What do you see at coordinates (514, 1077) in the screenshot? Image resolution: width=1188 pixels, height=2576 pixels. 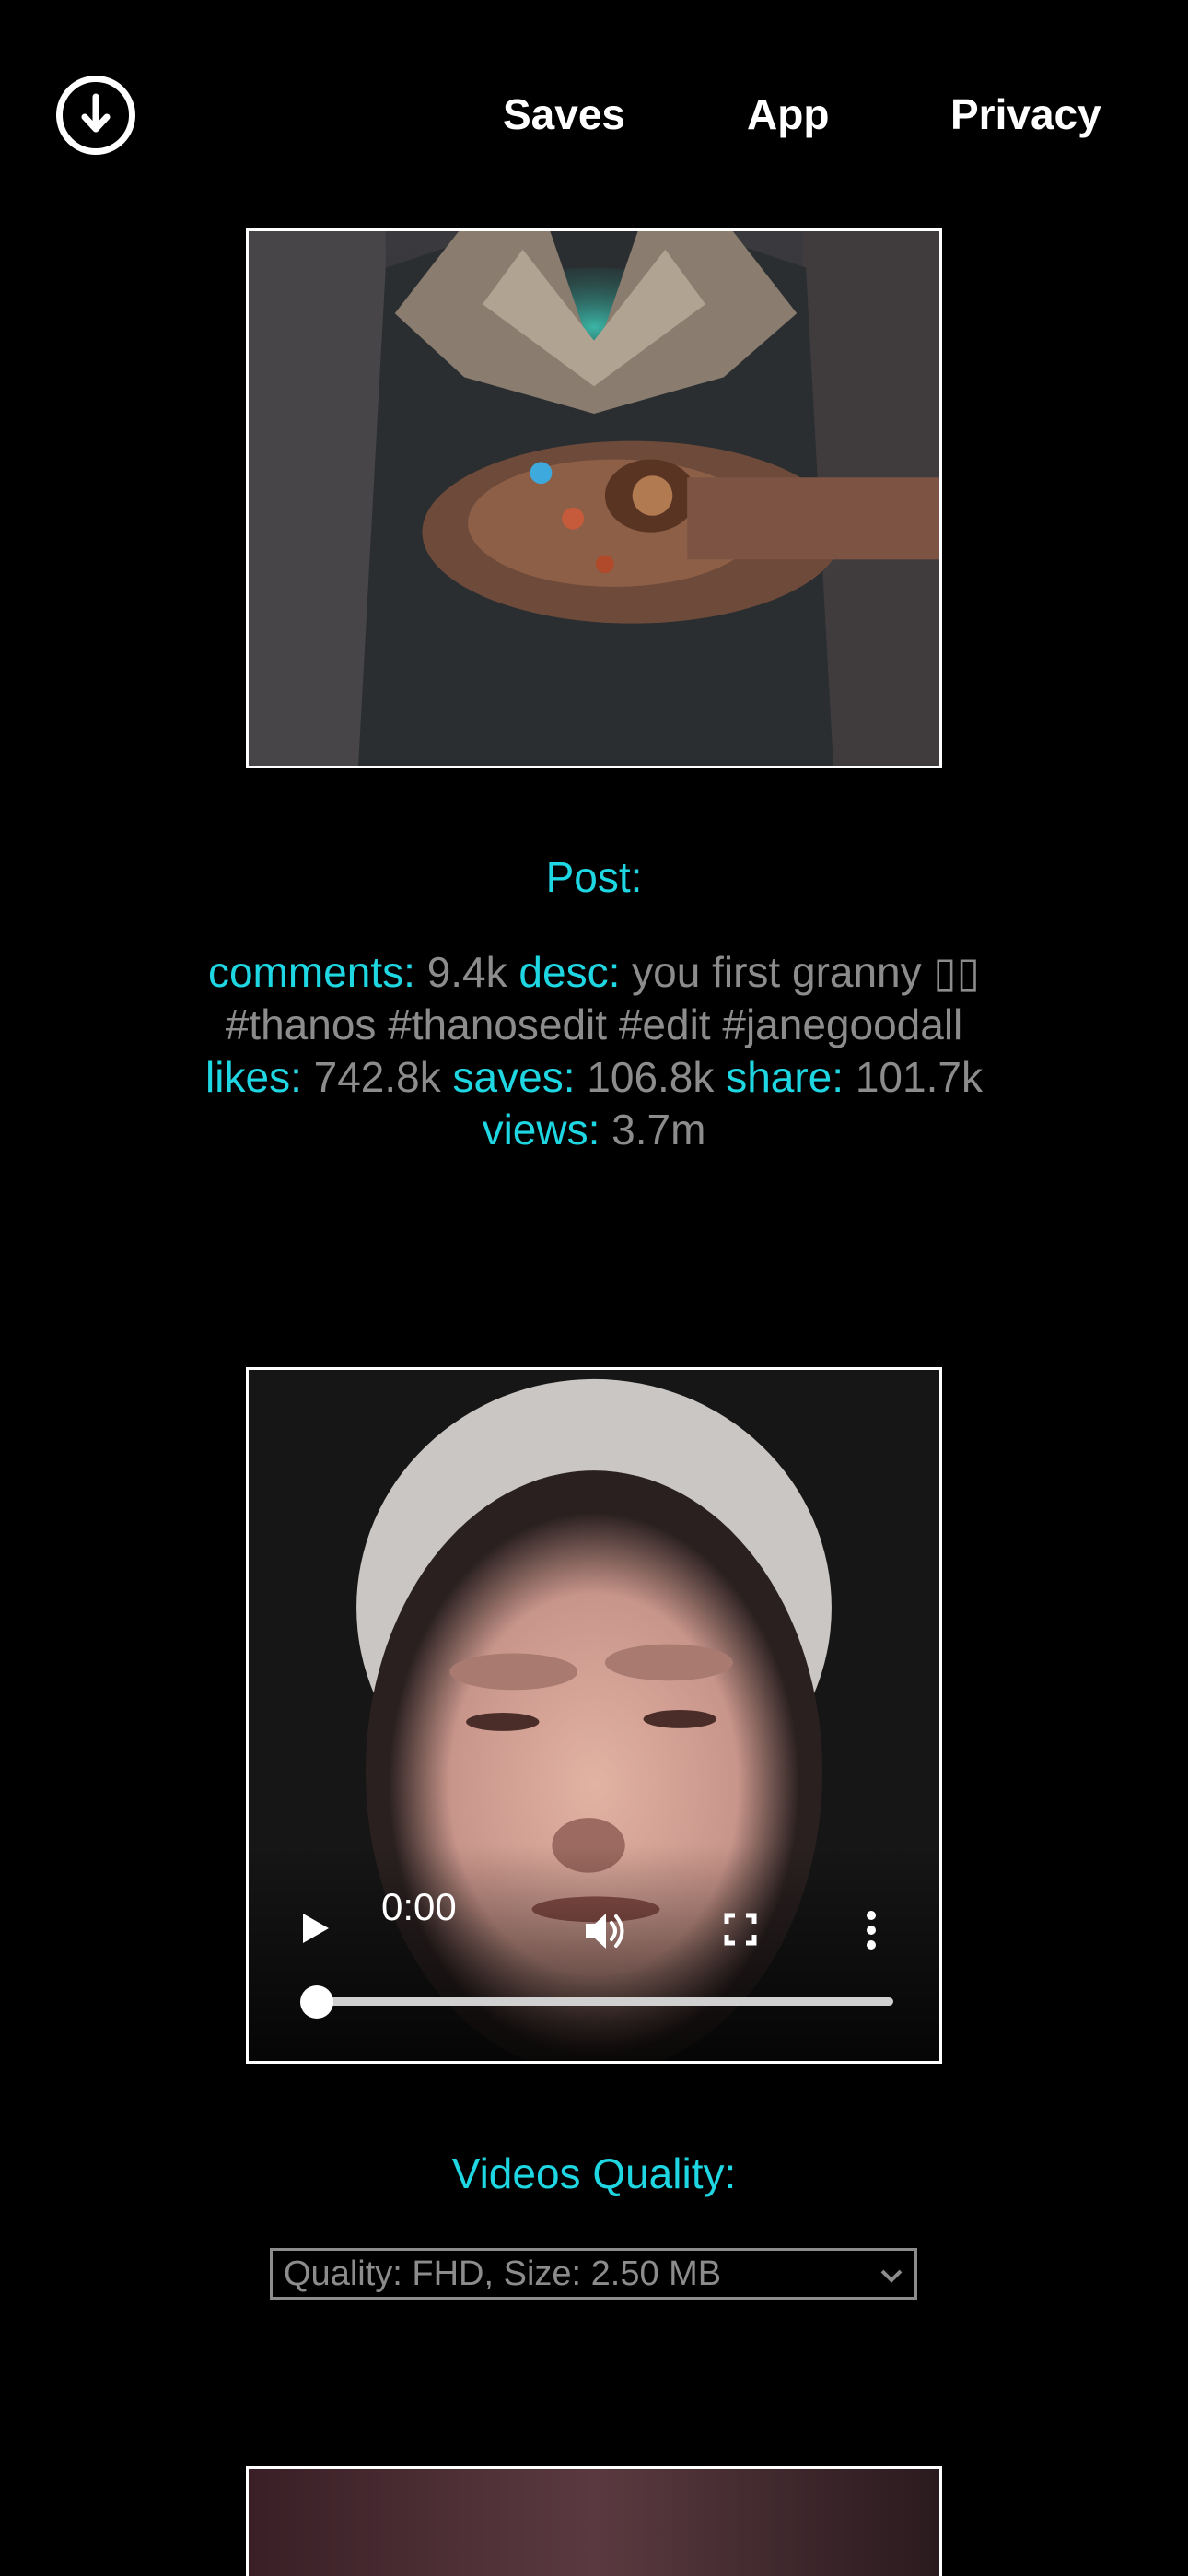 I see `saves-label: saves:` at bounding box center [514, 1077].